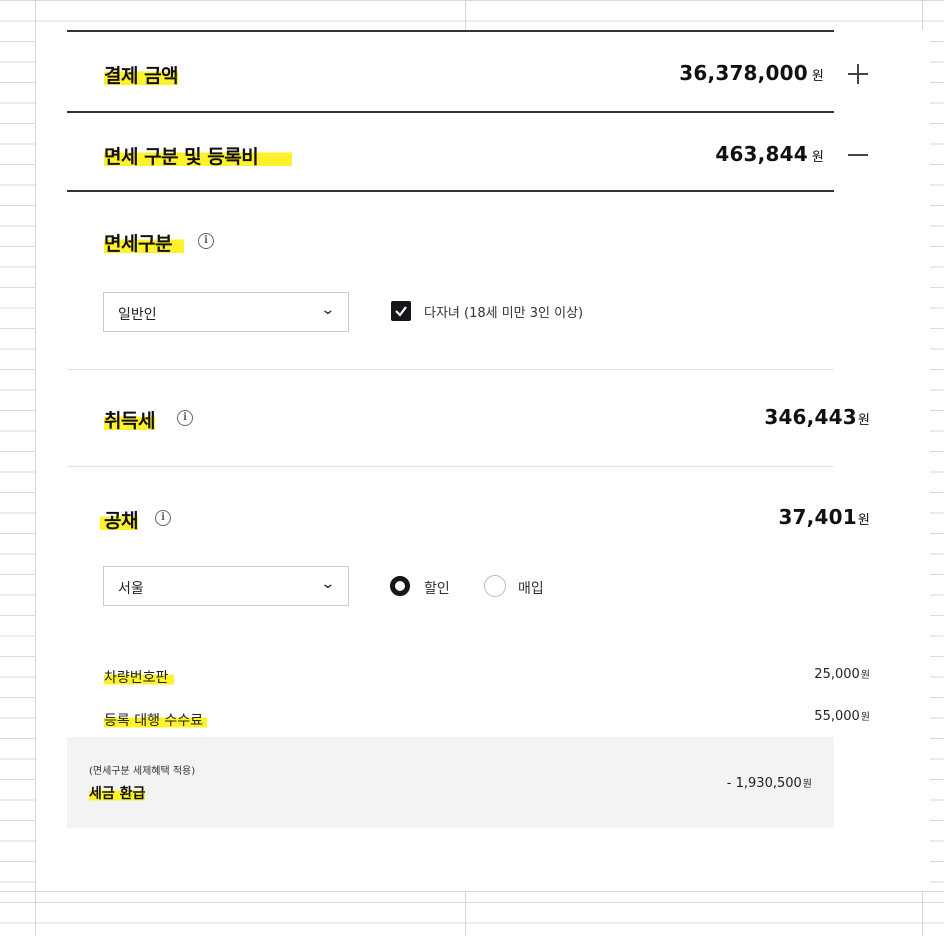 The image size is (944, 936). Describe the element at coordinates (817, 517) in the screenshot. I see `bond-amount-value: 37,401` at that location.